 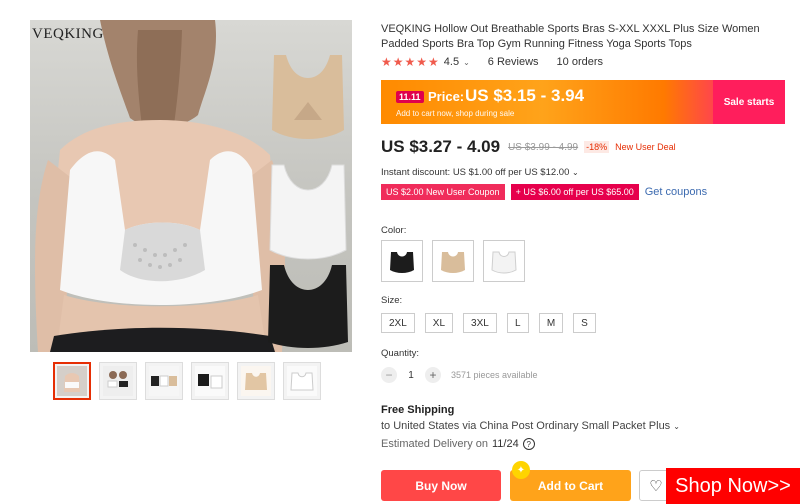 What do you see at coordinates (733, 486) in the screenshot?
I see `shop-now-banner: Shop Now>>` at bounding box center [733, 486].